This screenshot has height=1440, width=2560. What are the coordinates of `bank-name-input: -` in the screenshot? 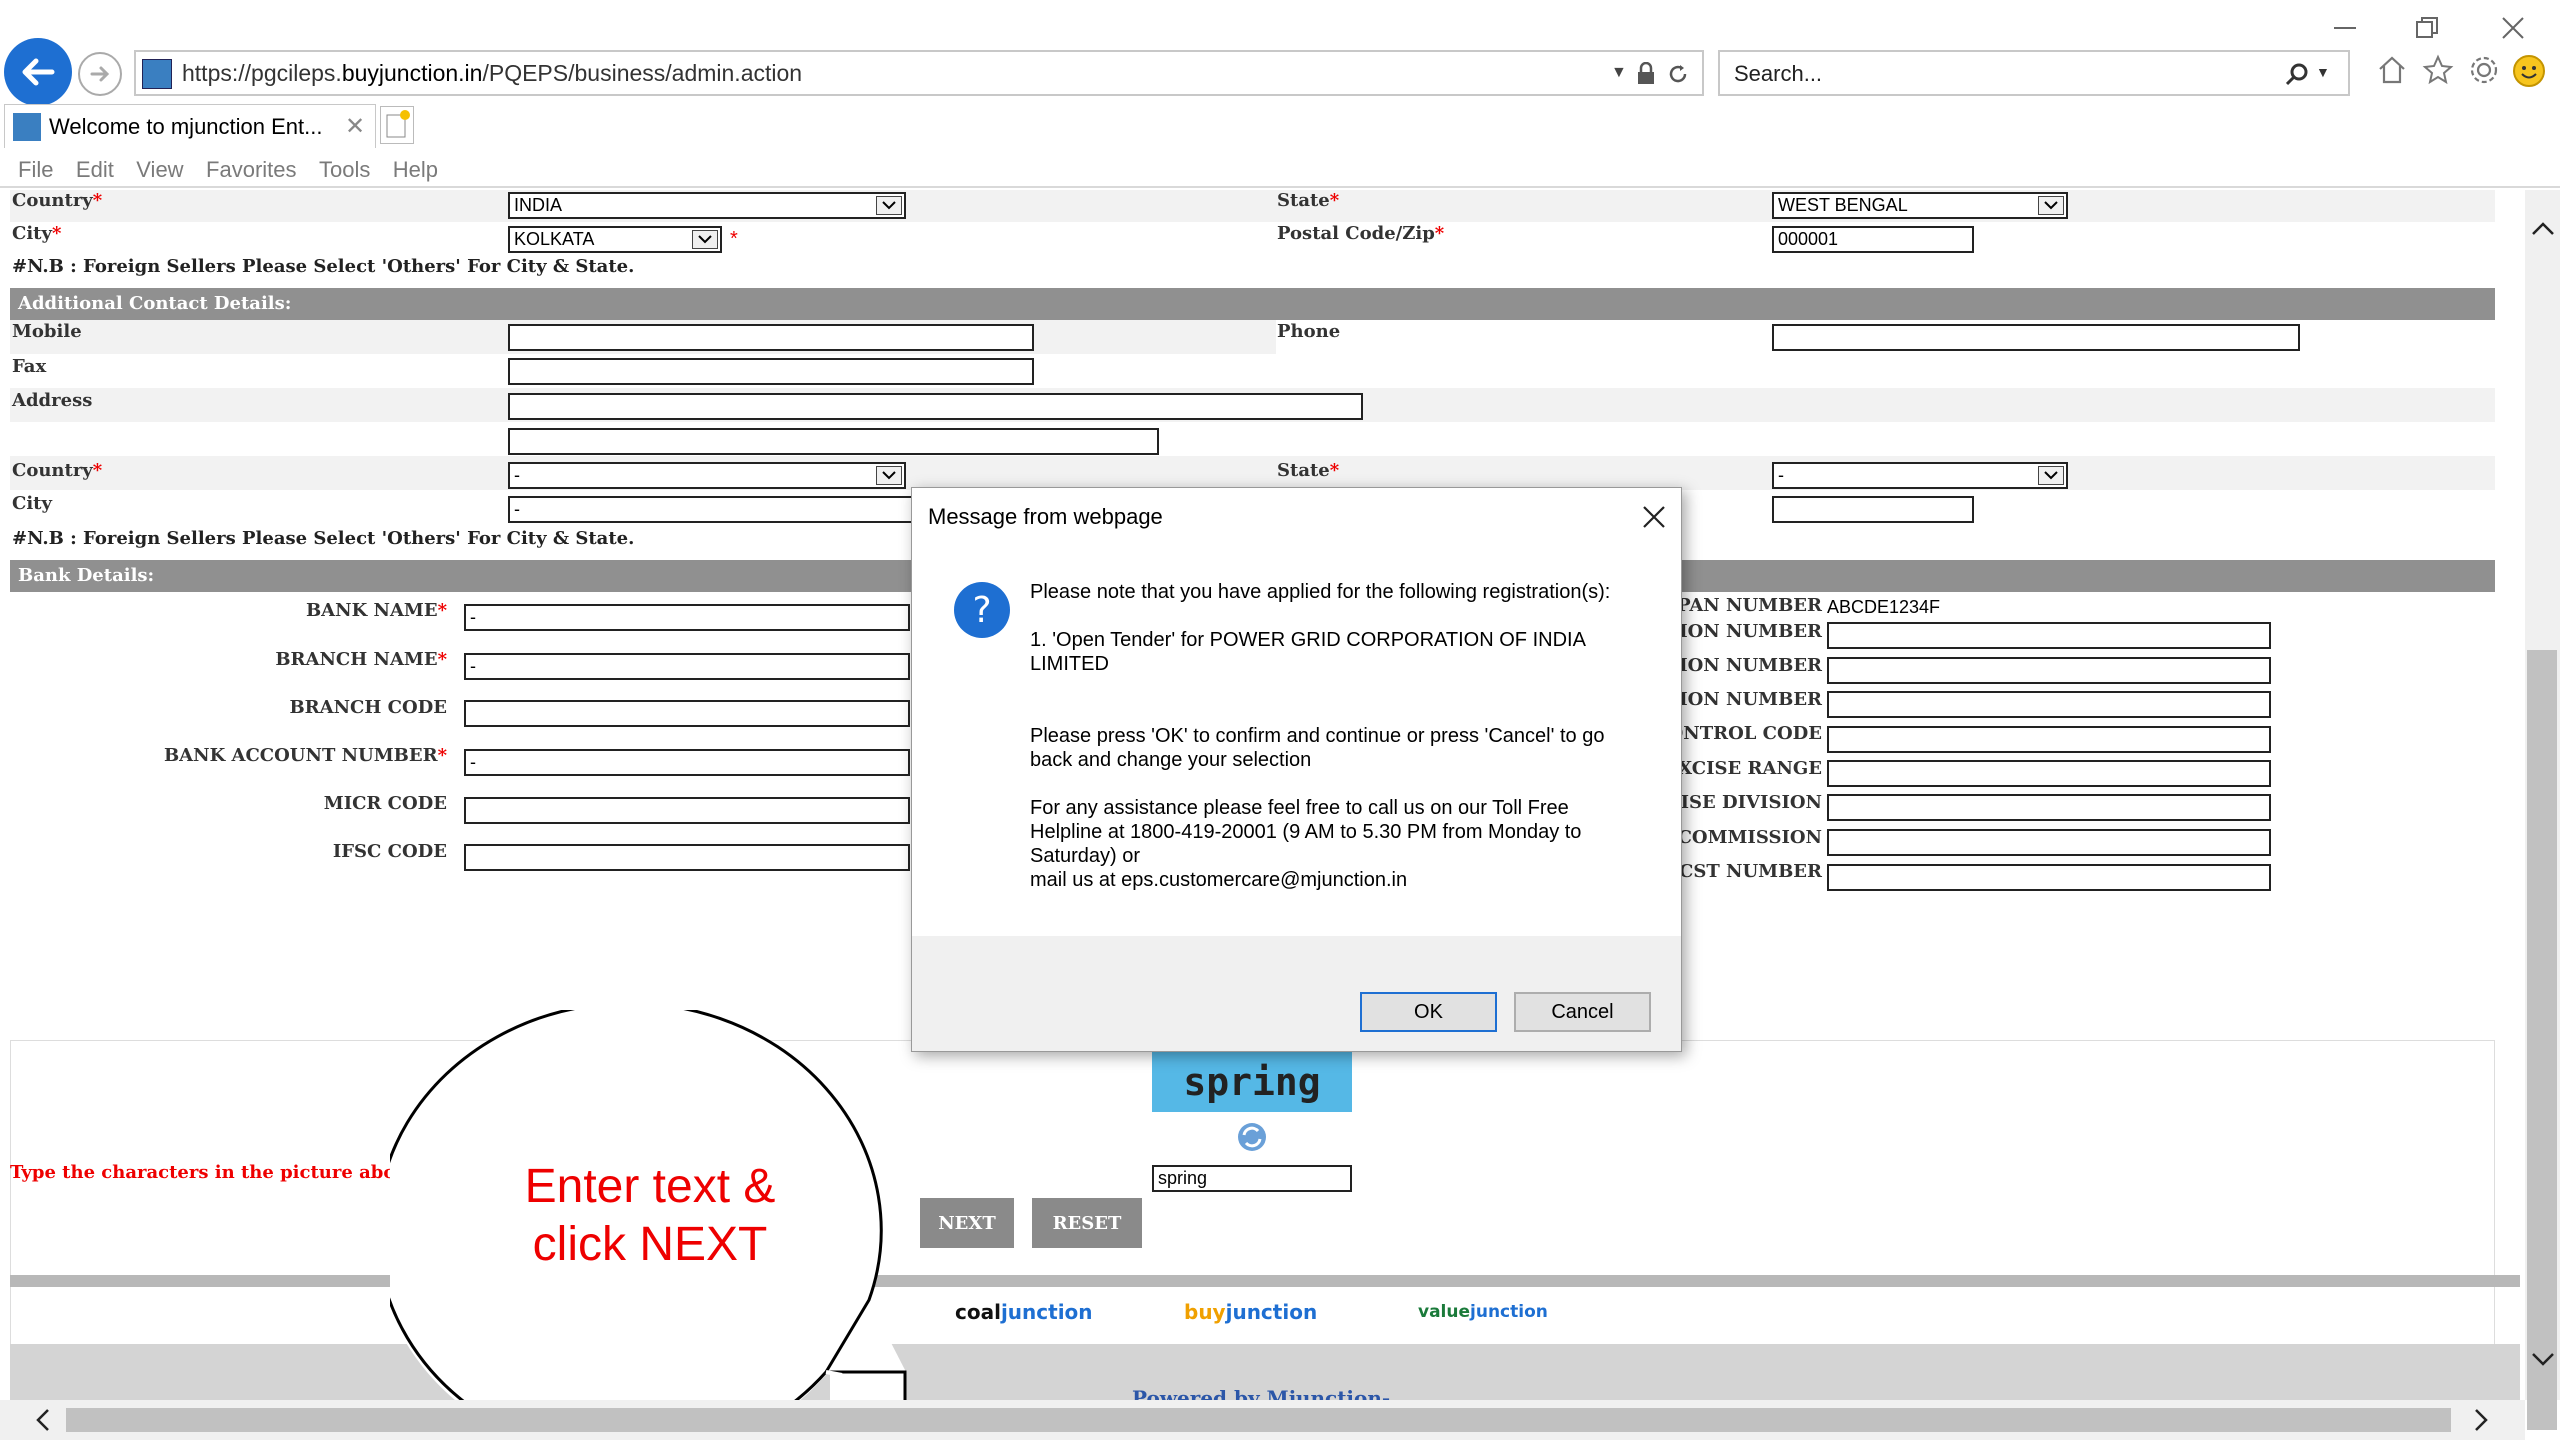 It's located at (687, 617).